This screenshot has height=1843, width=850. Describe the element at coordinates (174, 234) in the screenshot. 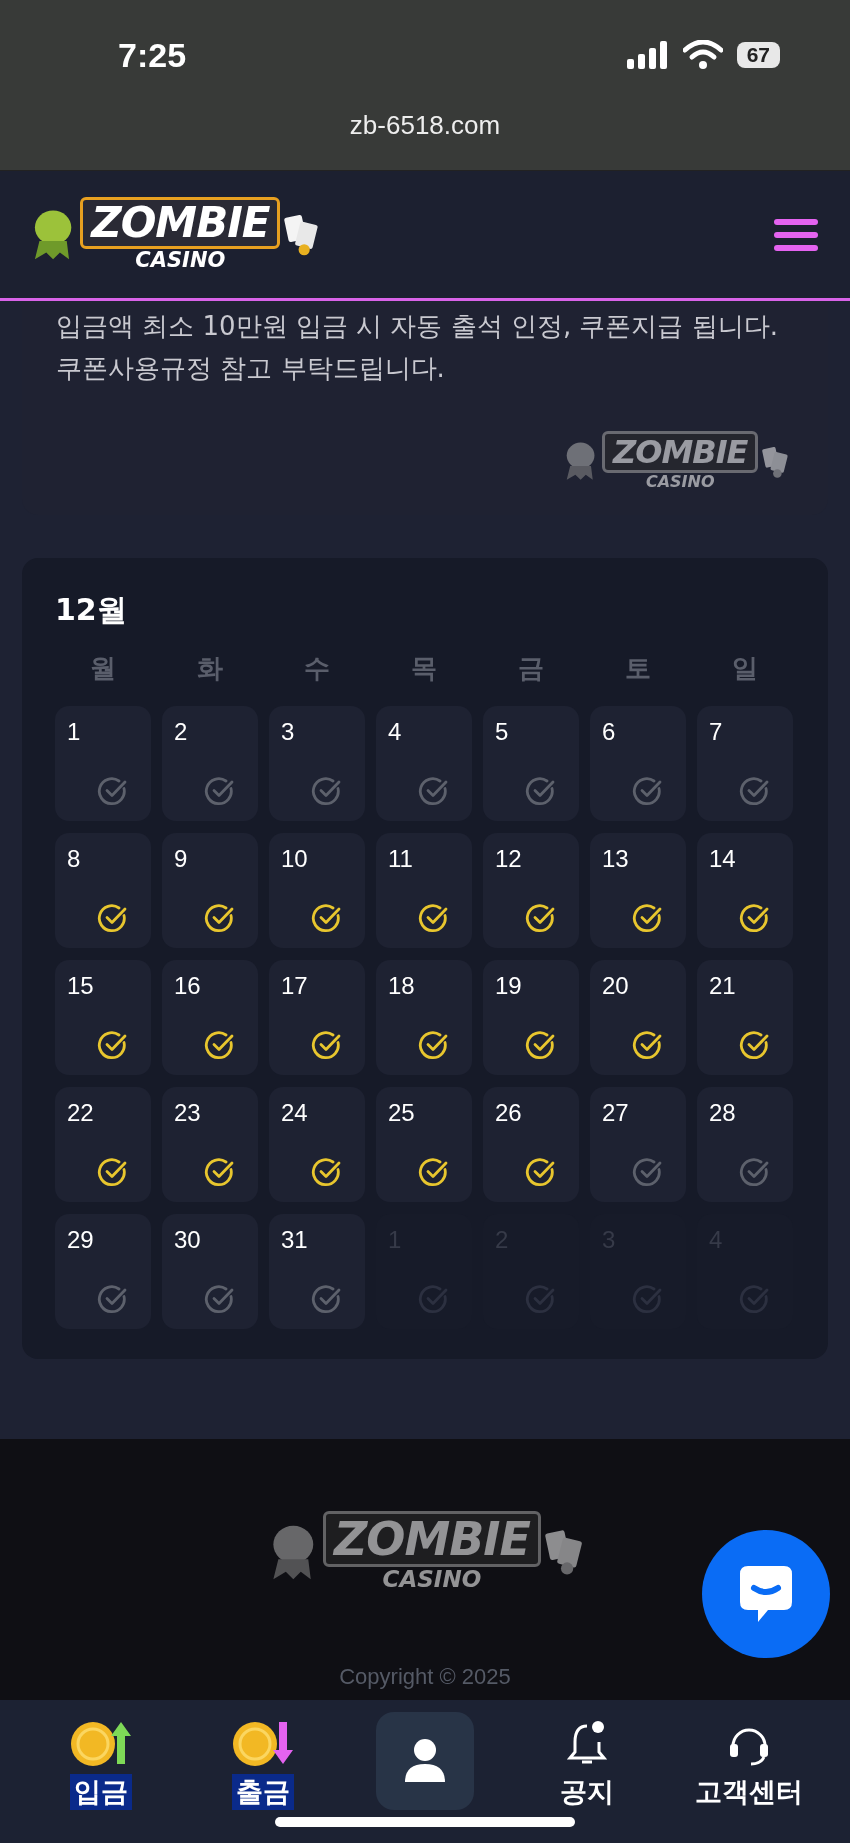

I see `site-logo: ZOMBIE CASINO` at that location.